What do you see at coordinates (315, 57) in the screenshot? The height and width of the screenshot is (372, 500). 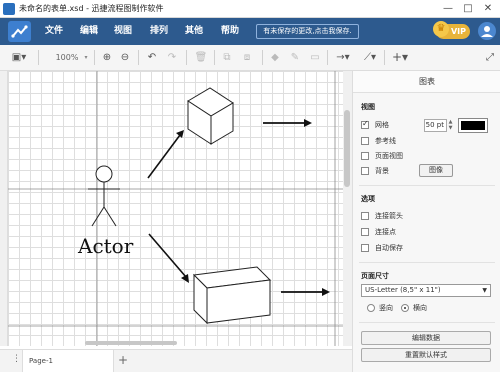 I see `shadow-icon: ▭` at bounding box center [315, 57].